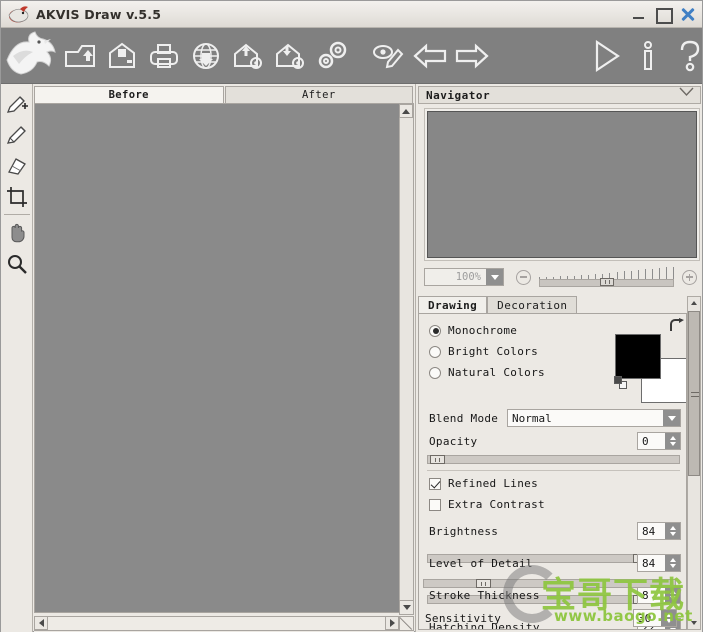 This screenshot has width=703, height=632. I want to click on undo-button, so click(430, 56).